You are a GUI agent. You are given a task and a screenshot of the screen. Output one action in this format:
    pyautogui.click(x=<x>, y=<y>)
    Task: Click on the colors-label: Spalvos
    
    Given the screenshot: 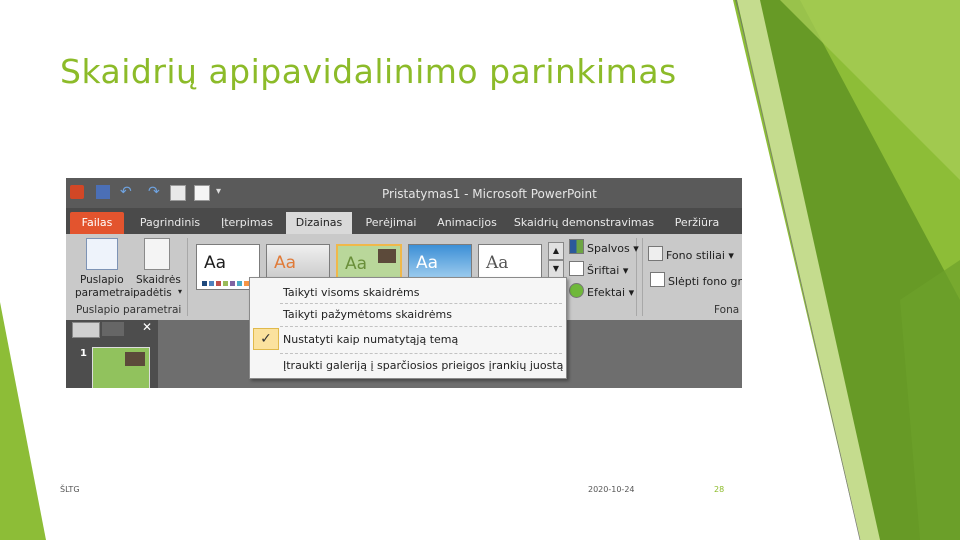 What is the action you would take?
    pyautogui.click(x=608, y=248)
    